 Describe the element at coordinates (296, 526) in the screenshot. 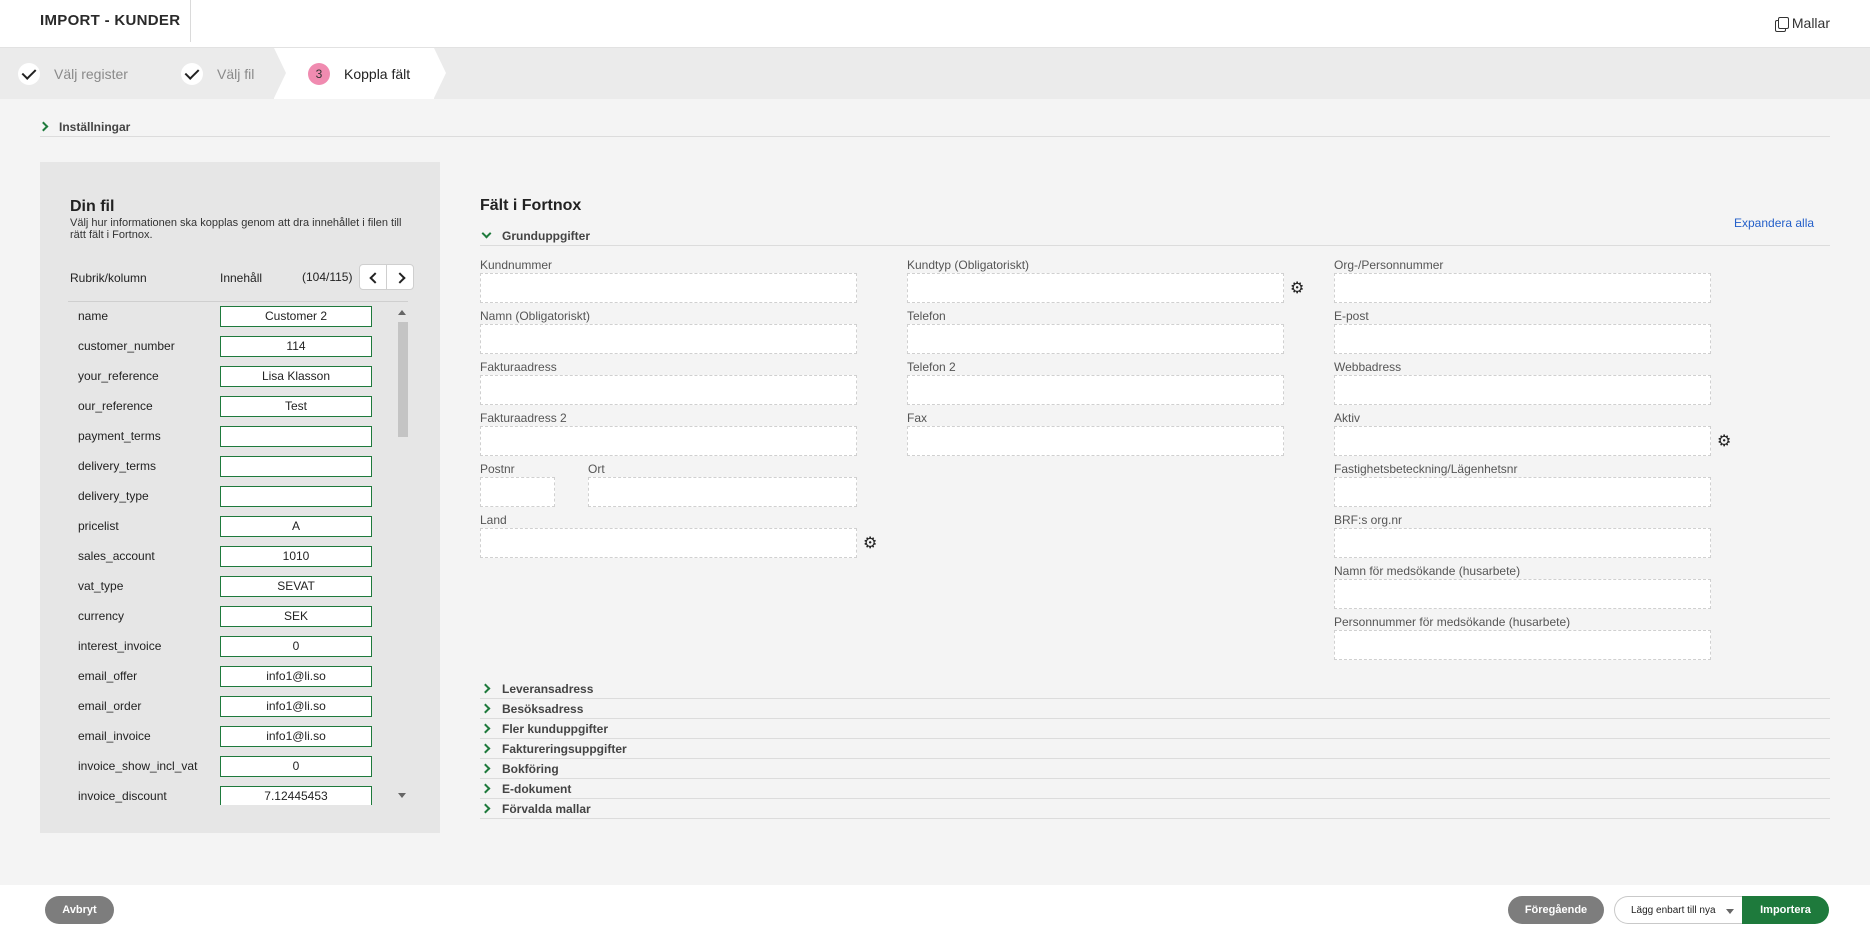

I see `draggable-value: A` at that location.